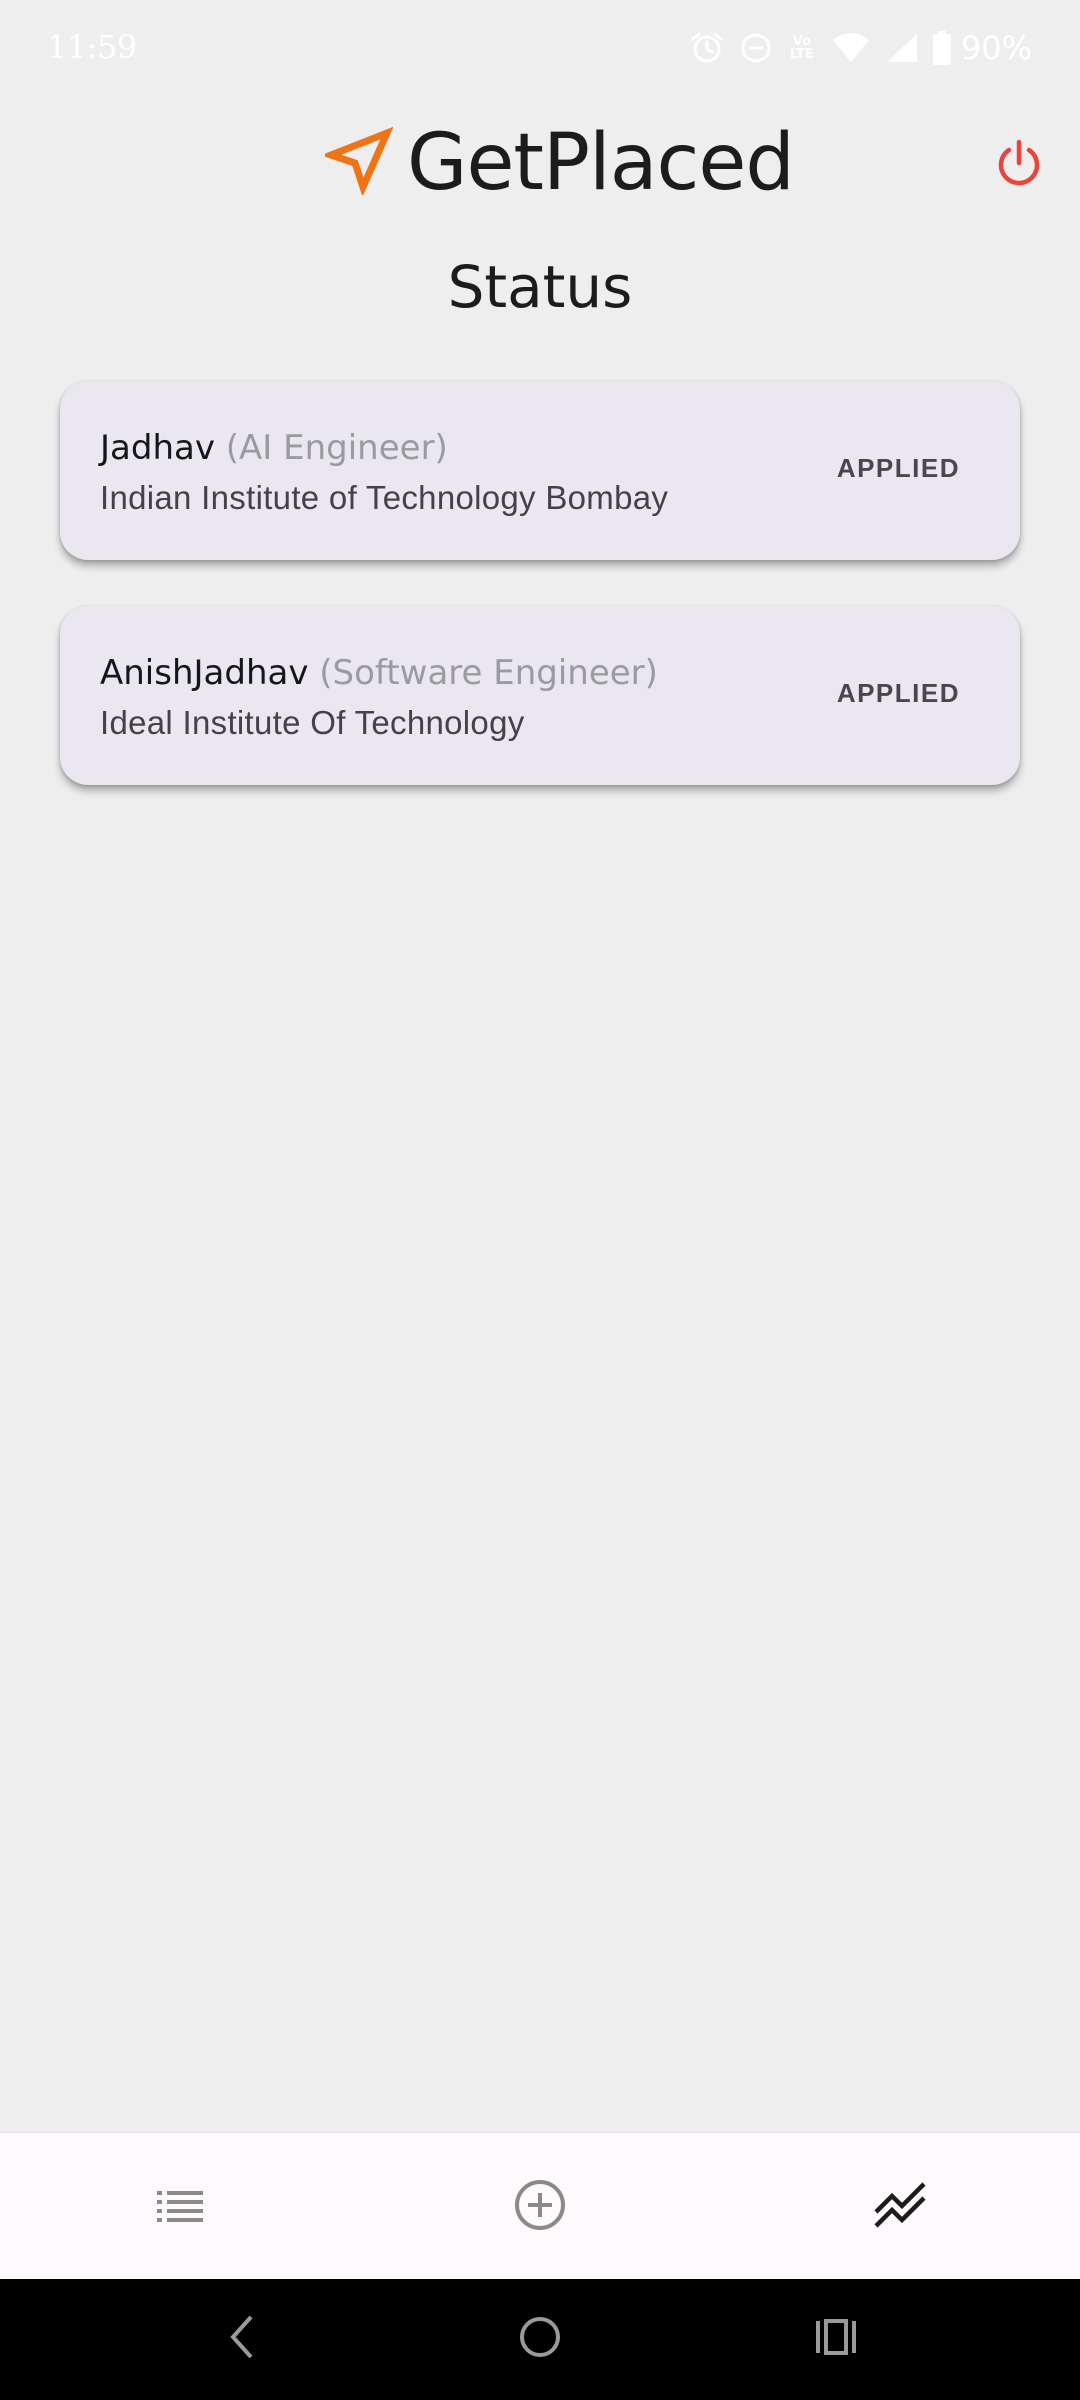 The height and width of the screenshot is (2400, 1080). I want to click on navigation-arrow-icon, so click(357, 163).